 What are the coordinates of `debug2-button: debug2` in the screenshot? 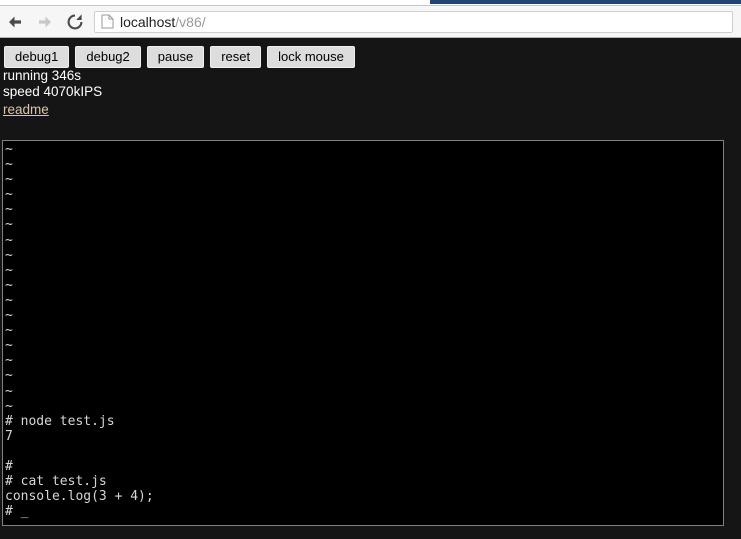 It's located at (108, 57).